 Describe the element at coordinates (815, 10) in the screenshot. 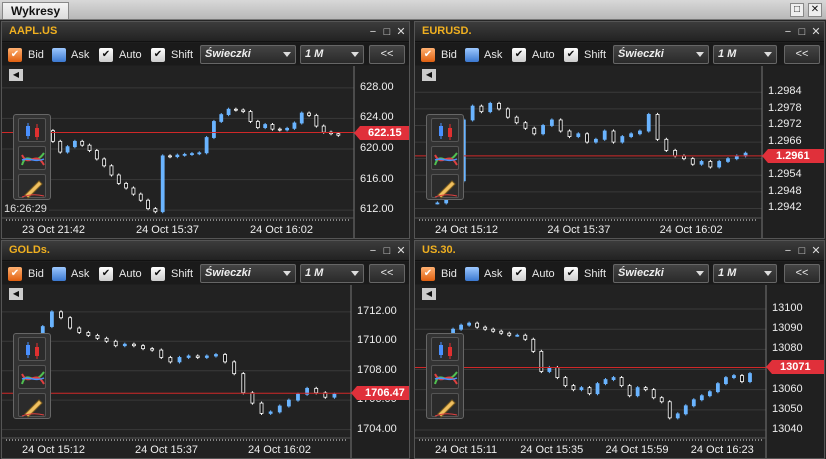

I see `window-close-icon: ✕` at that location.